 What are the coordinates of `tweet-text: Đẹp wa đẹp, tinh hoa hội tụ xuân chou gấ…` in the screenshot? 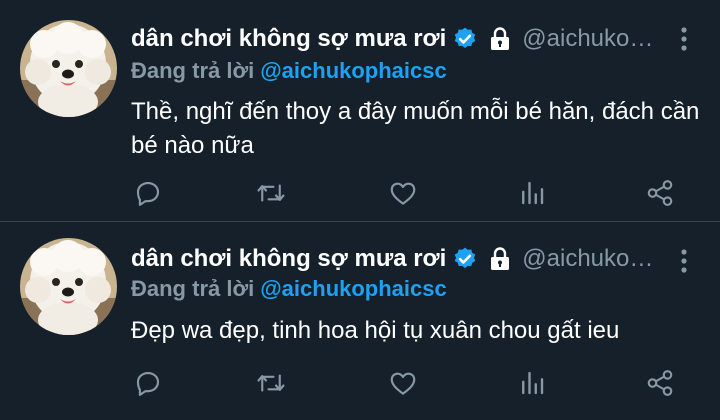 It's located at (375, 330).